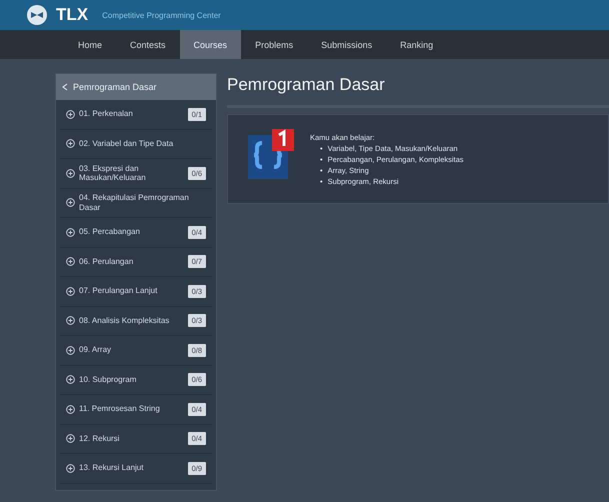  What do you see at coordinates (148, 44) in the screenshot?
I see `nav-tab: Contests` at bounding box center [148, 44].